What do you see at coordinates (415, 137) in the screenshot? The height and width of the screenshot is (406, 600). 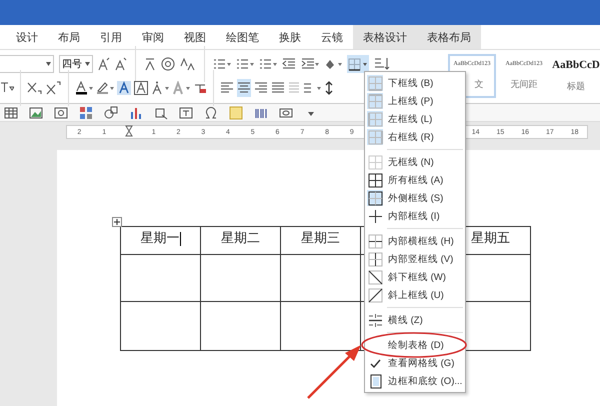 I see `menu-item: 右框线 (R)` at bounding box center [415, 137].